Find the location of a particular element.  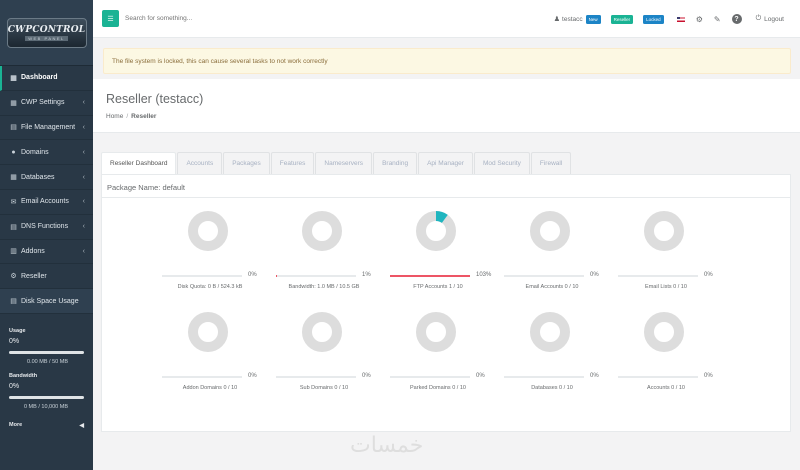

gauge-label: Parked Domains 0 / 10 is located at coordinates (438, 388).